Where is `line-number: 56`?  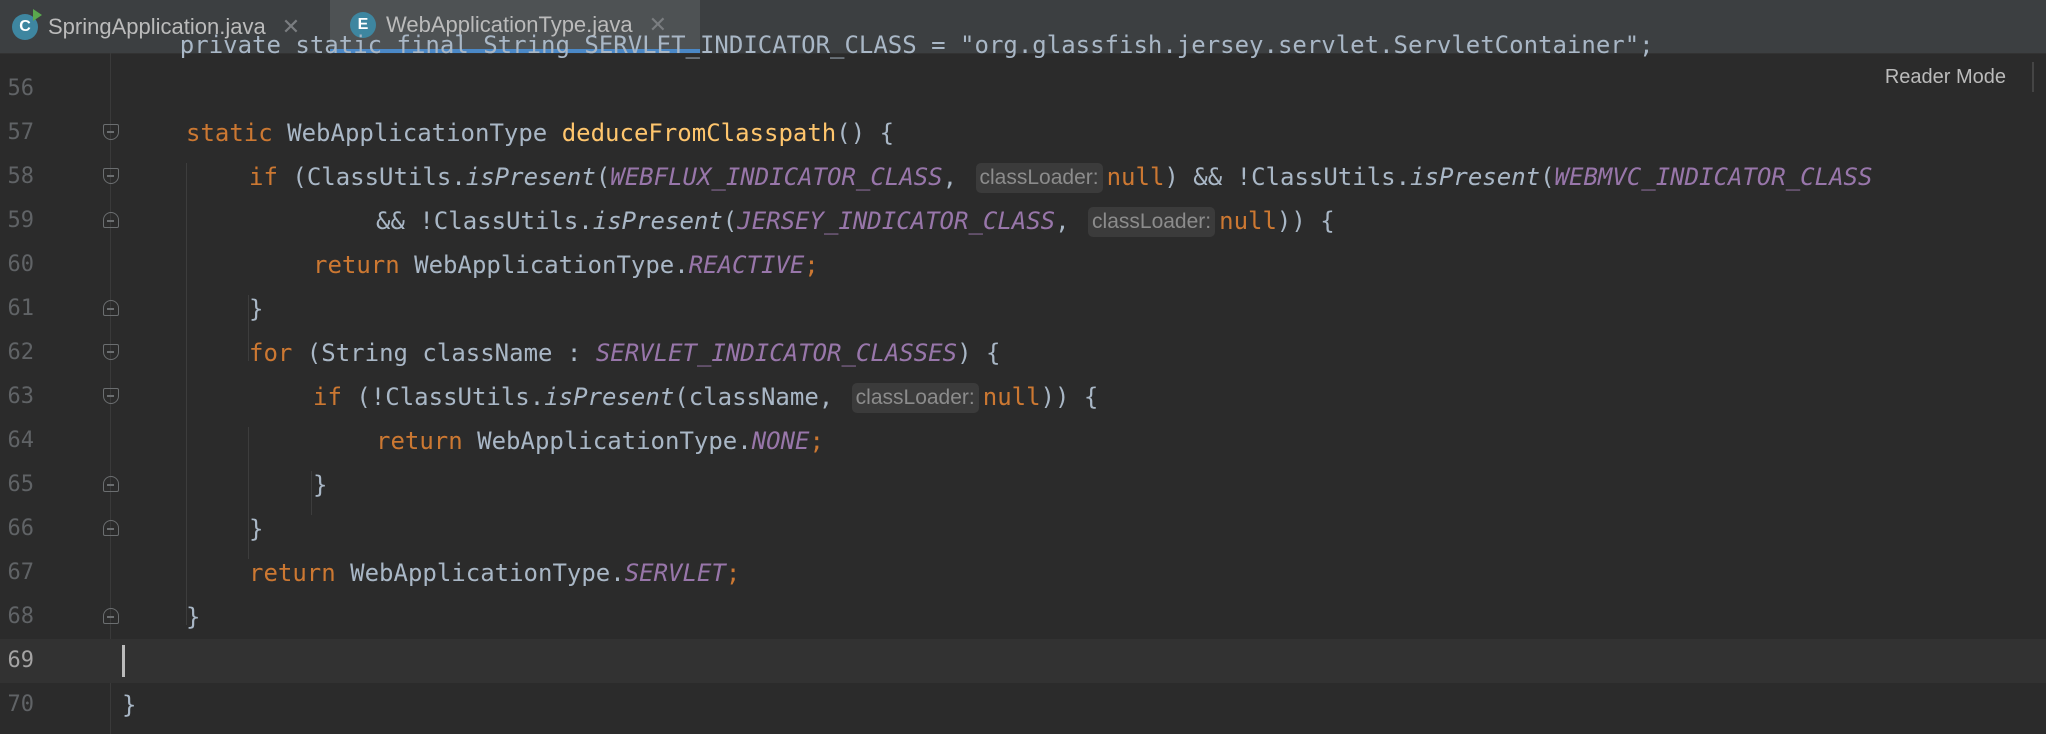
line-number: 56 is located at coordinates (21, 88).